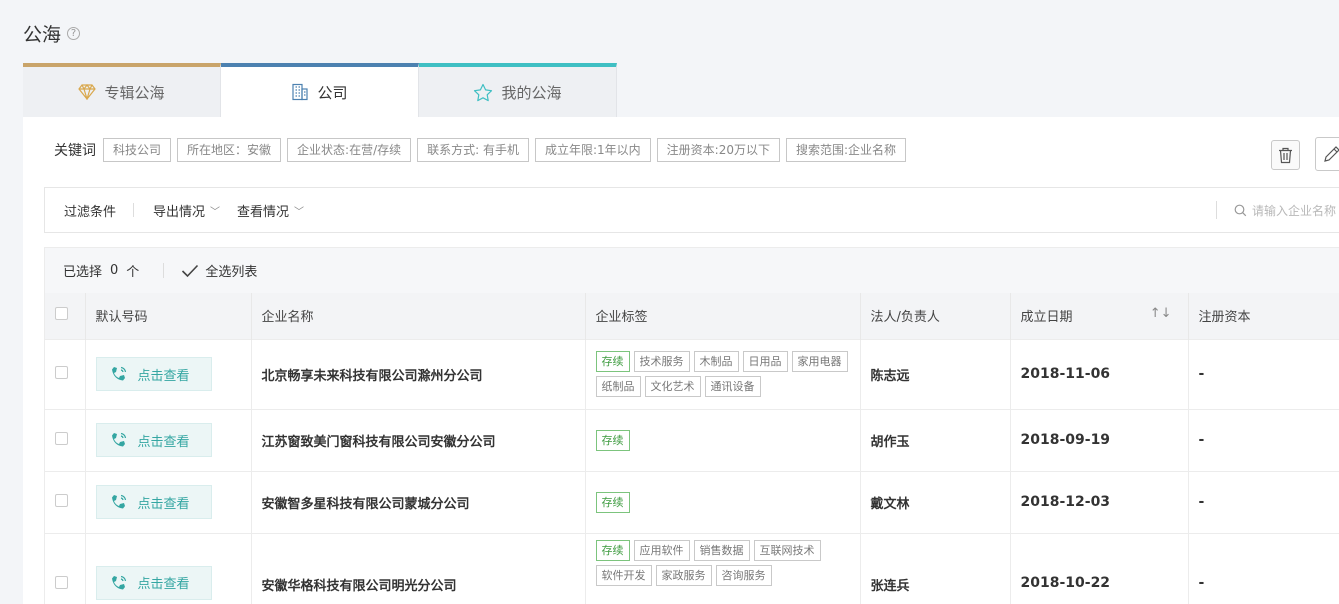 The image size is (1339, 604). I want to click on selected-unit: 个, so click(133, 272).